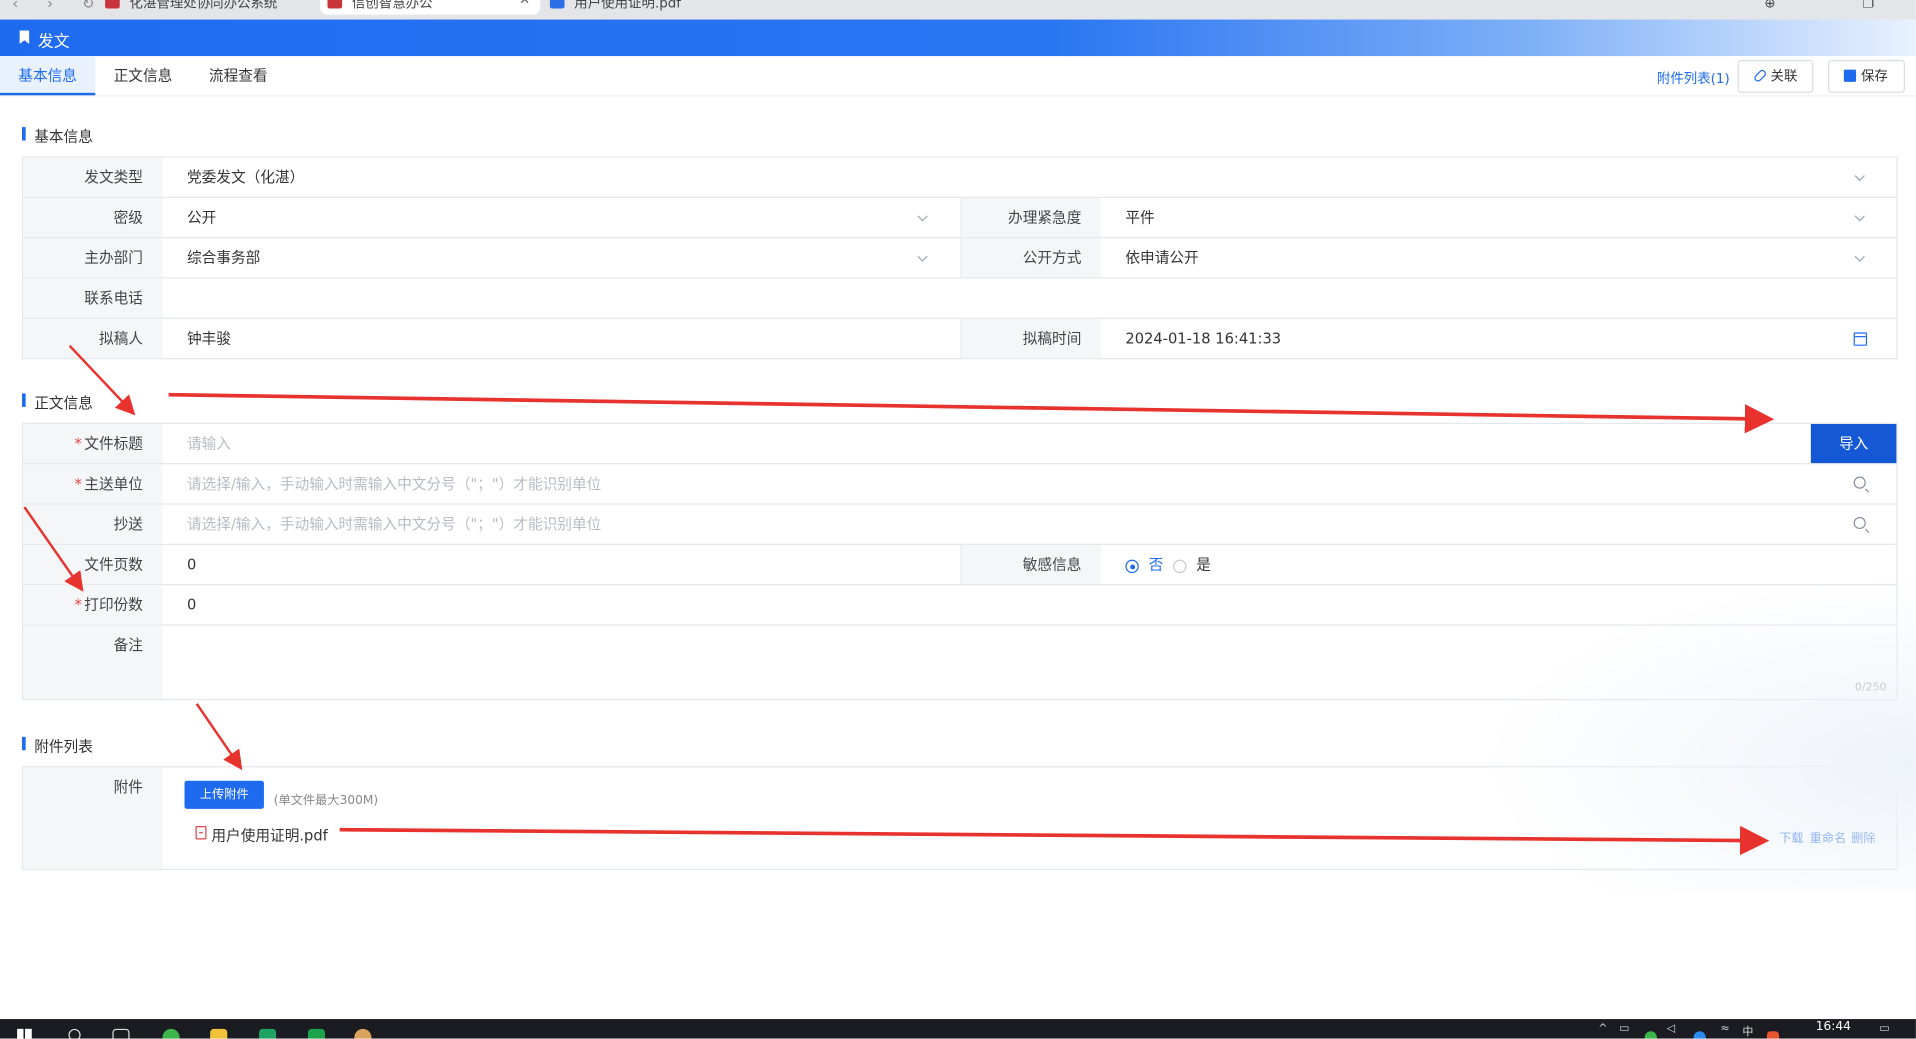 The image size is (1916, 1039). Describe the element at coordinates (57, 746) in the screenshot. I see `section-title-attachments: 附件列表` at that location.